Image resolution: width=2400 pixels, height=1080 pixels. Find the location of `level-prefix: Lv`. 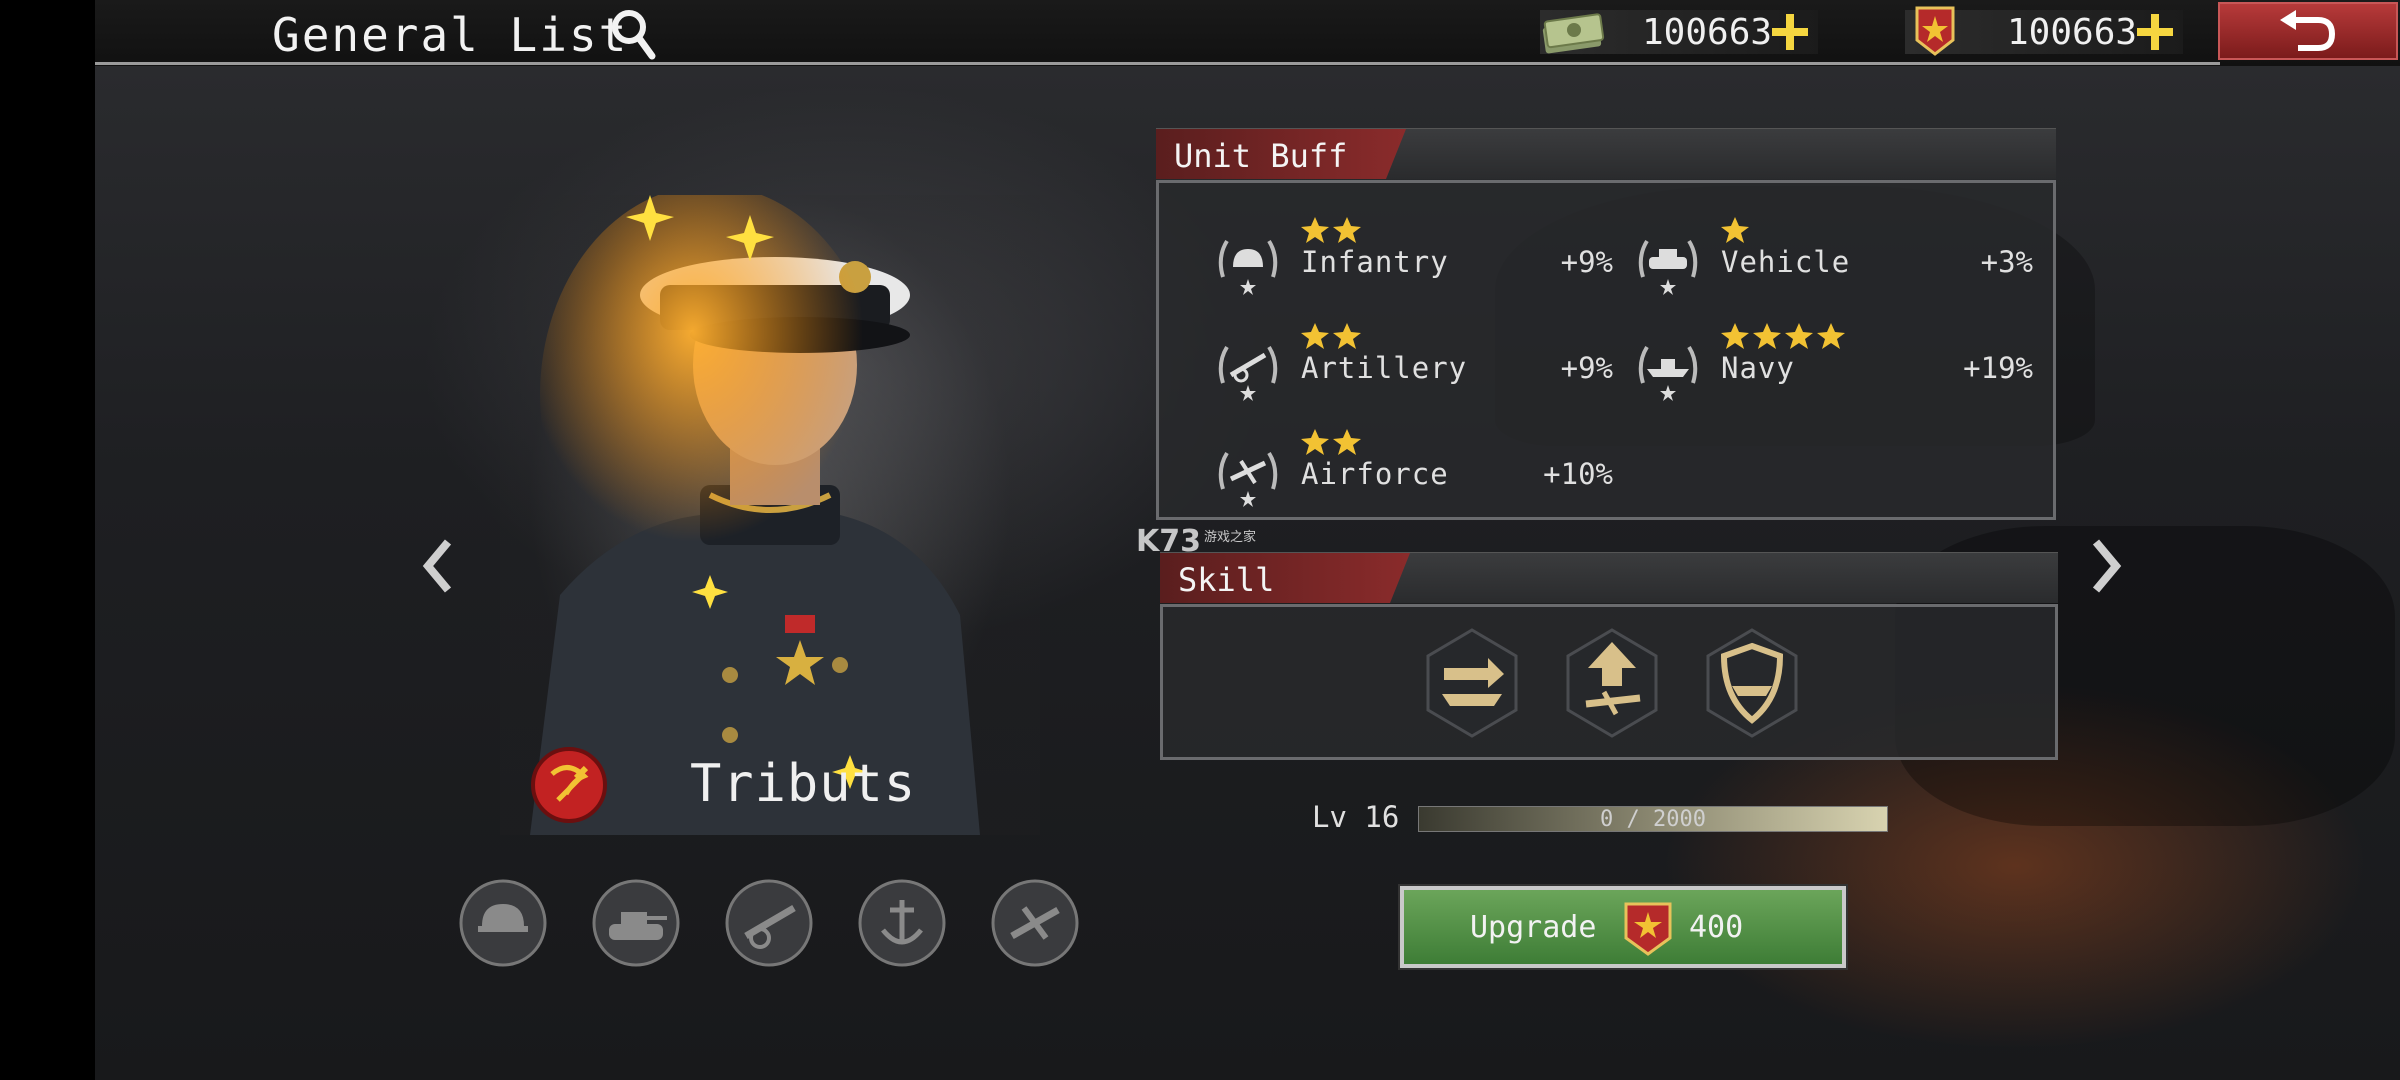

level-prefix: Lv is located at coordinates (1329, 817).